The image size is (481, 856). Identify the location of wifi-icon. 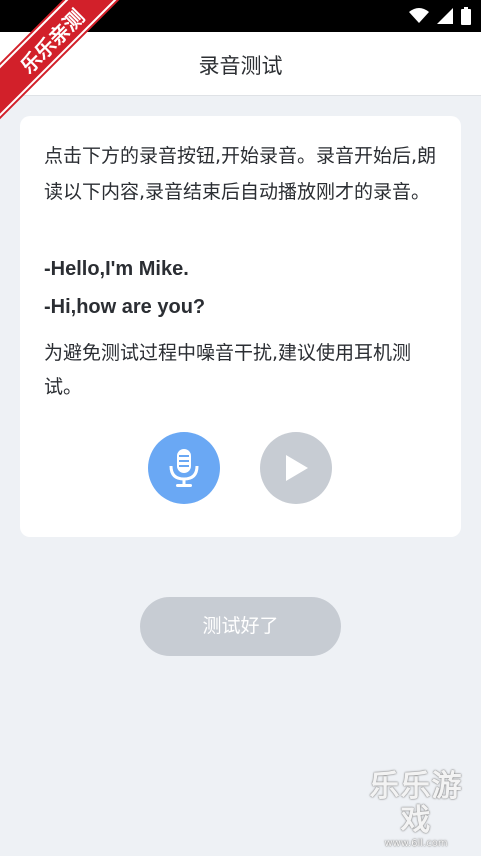
(419, 15).